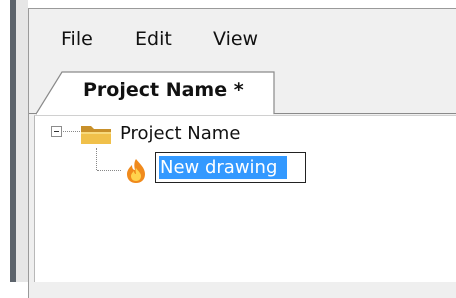 This screenshot has height=298, width=456. What do you see at coordinates (77, 39) in the screenshot?
I see `menu-file: File` at bounding box center [77, 39].